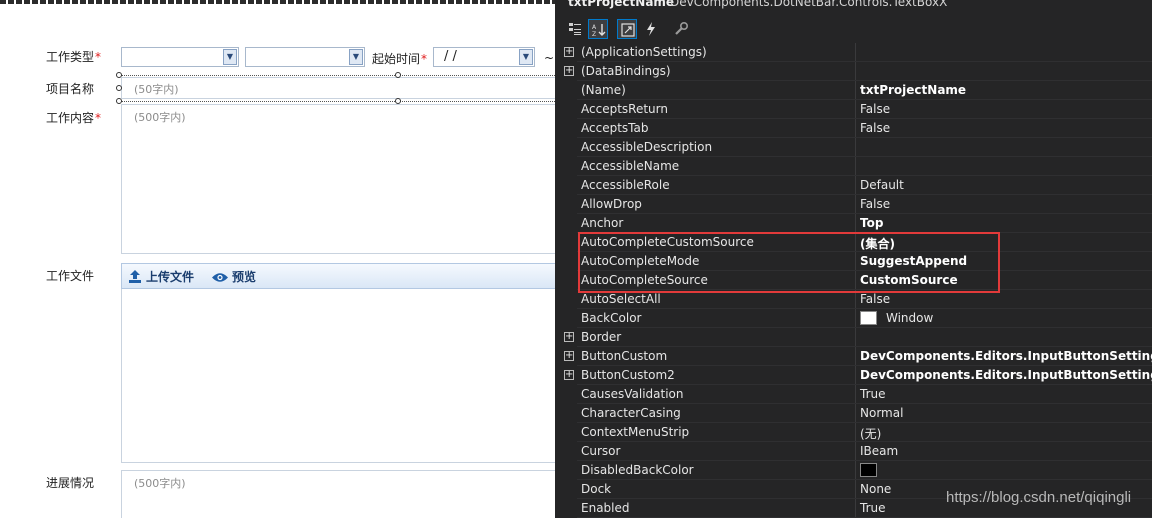 The height and width of the screenshot is (518, 1152). I want to click on property-value: Top, so click(871, 223).